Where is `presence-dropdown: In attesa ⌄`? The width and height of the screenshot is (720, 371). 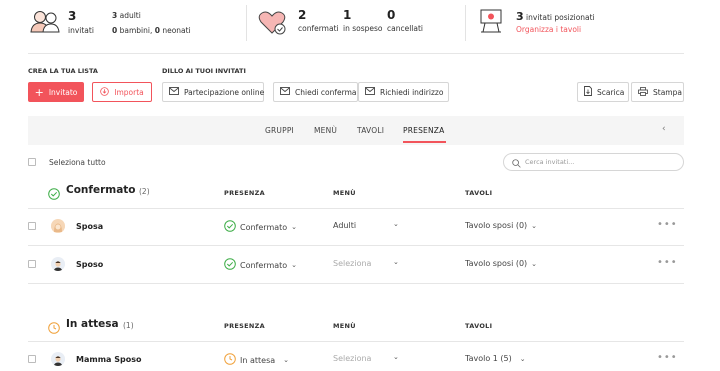 presence-dropdown: In attesa ⌄ is located at coordinates (256, 360).